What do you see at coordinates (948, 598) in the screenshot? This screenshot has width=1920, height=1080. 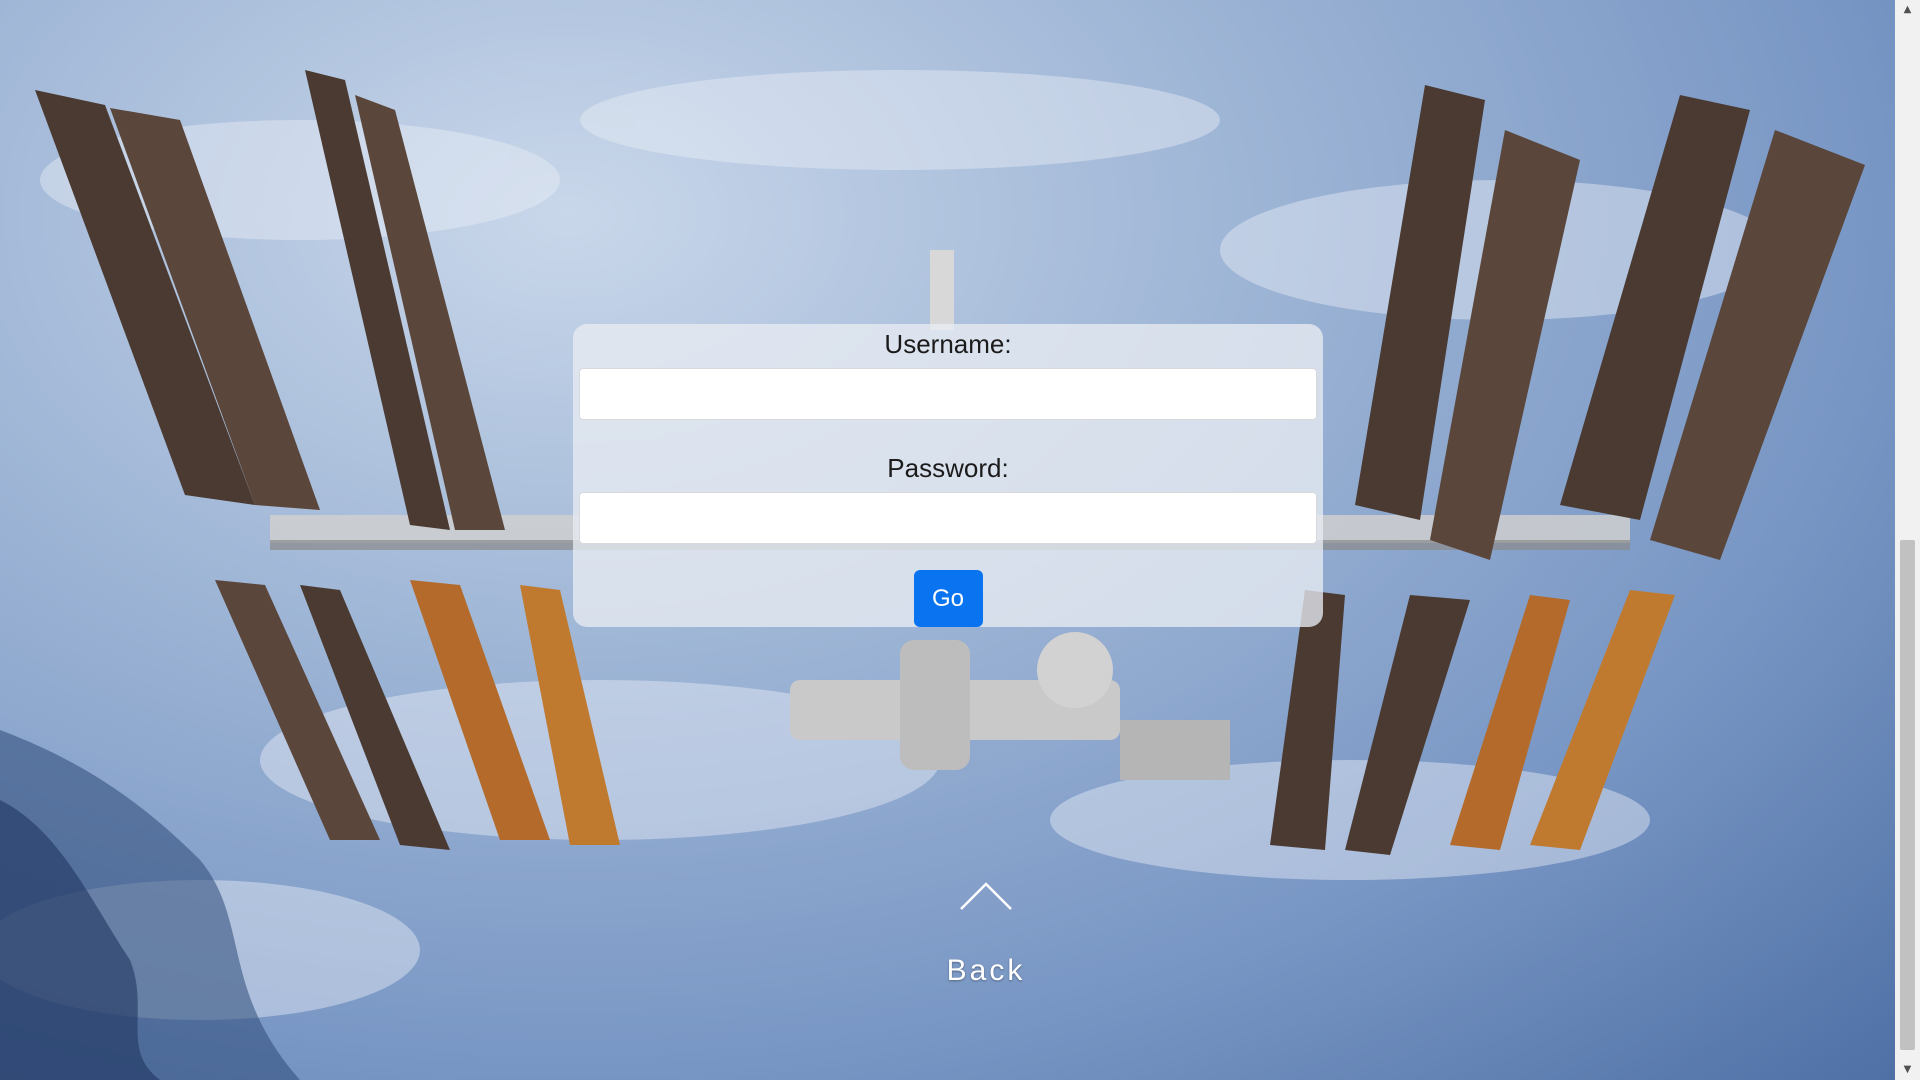 I see `go-button: Go` at bounding box center [948, 598].